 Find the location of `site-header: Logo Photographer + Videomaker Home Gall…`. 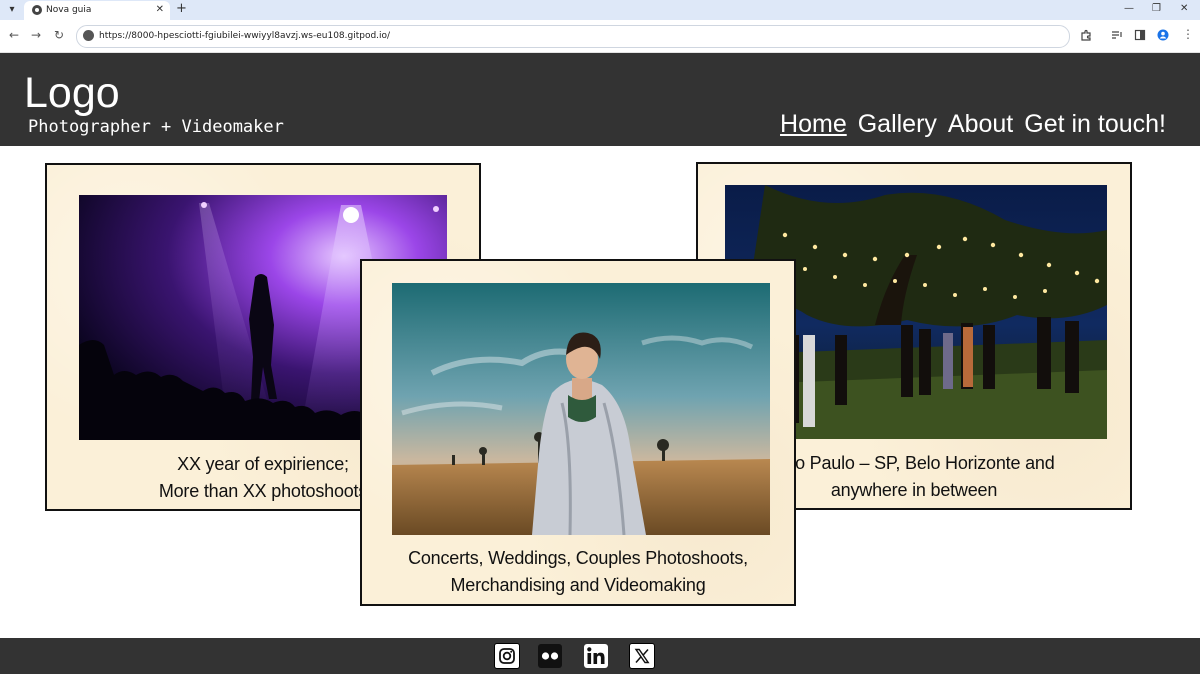

site-header: Logo Photographer + Videomaker Home Gall… is located at coordinates (600, 99).